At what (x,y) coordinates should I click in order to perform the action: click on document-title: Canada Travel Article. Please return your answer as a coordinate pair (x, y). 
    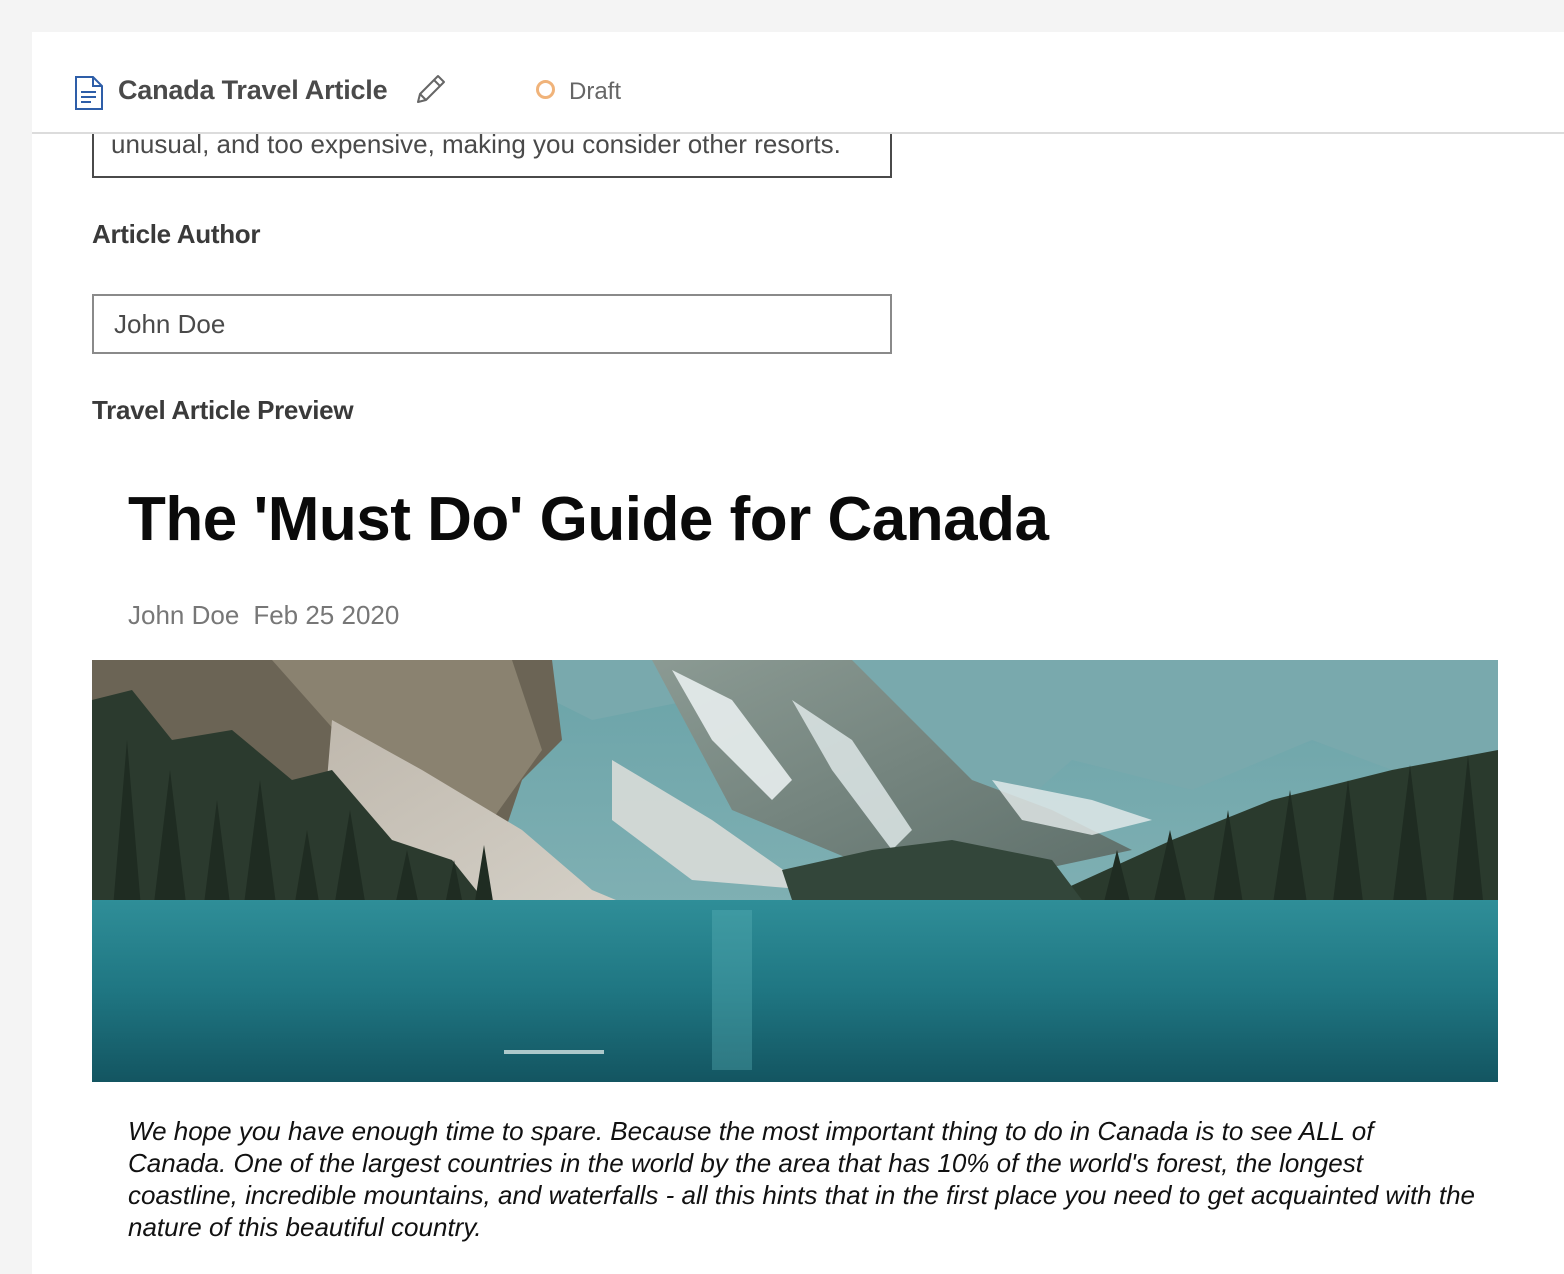
    Looking at the image, I should click on (253, 90).